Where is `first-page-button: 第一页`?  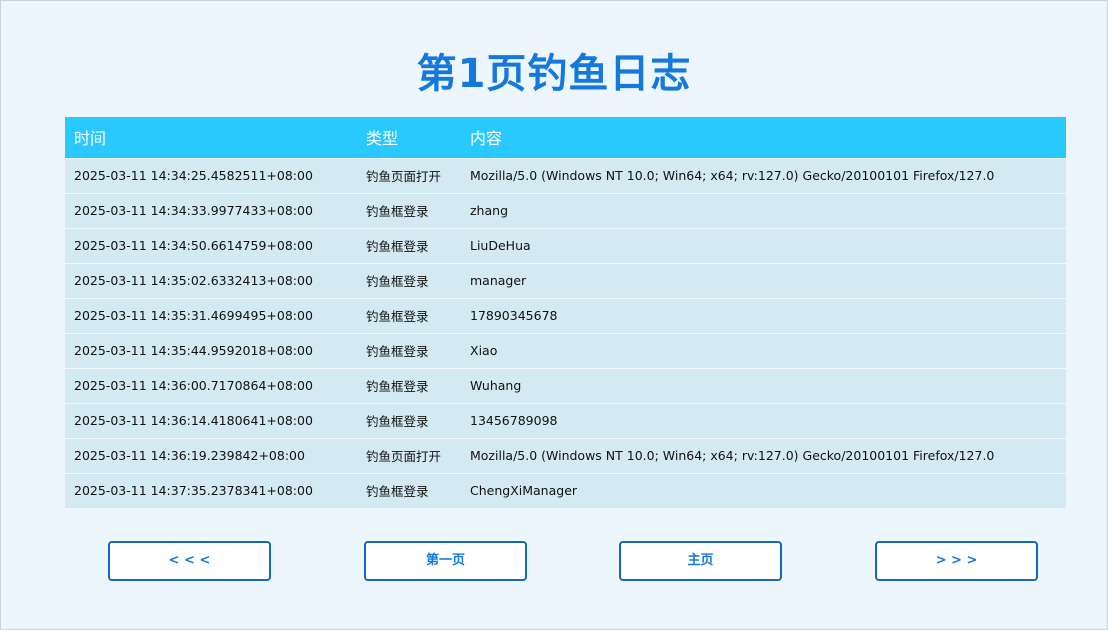
first-page-button: 第一页 is located at coordinates (445, 561).